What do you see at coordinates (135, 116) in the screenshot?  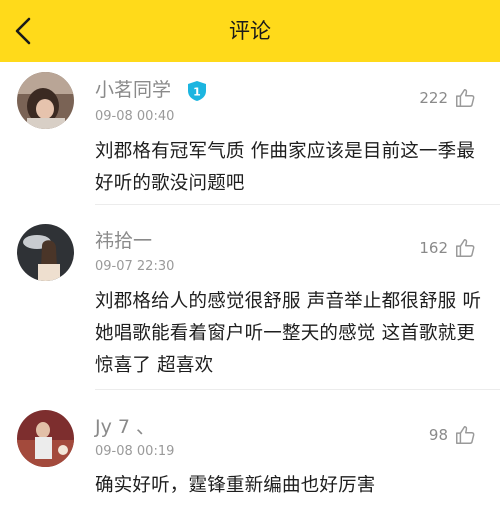 I see `comment-timestamp: 09-08 00:40` at bounding box center [135, 116].